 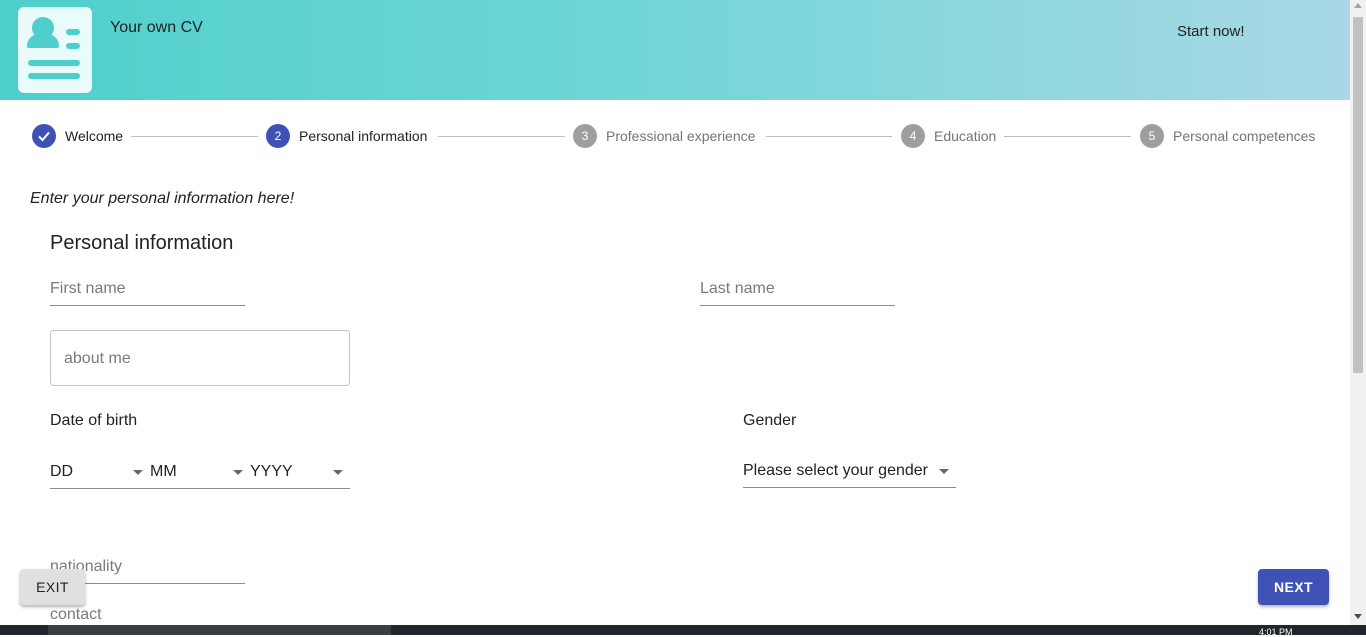 I want to click on gender-select: Please select your gender, so click(x=849, y=472).